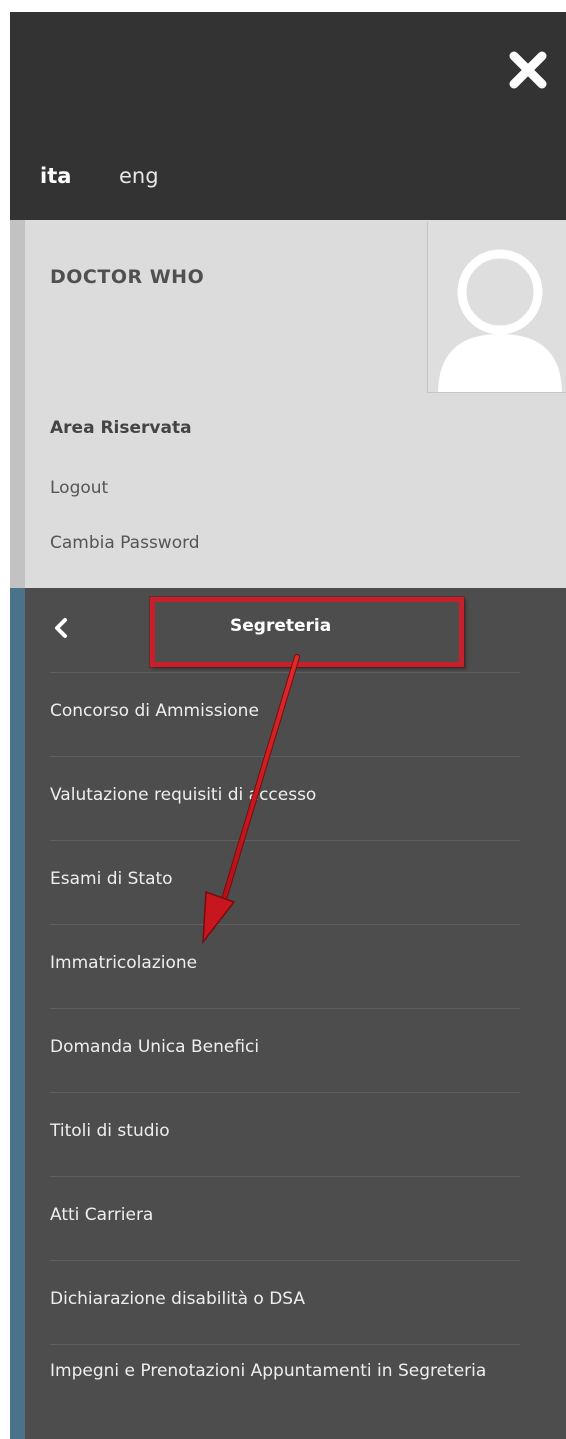  Describe the element at coordinates (154, 711) in the screenshot. I see `nav-item-label: Concorso di Ammissione` at that location.